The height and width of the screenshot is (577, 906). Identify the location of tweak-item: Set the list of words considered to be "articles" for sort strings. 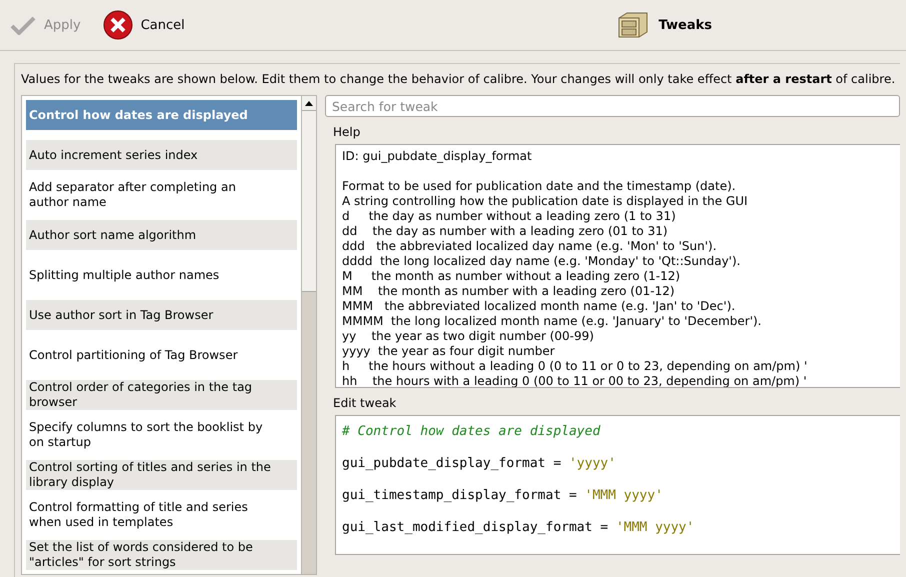
(161, 555).